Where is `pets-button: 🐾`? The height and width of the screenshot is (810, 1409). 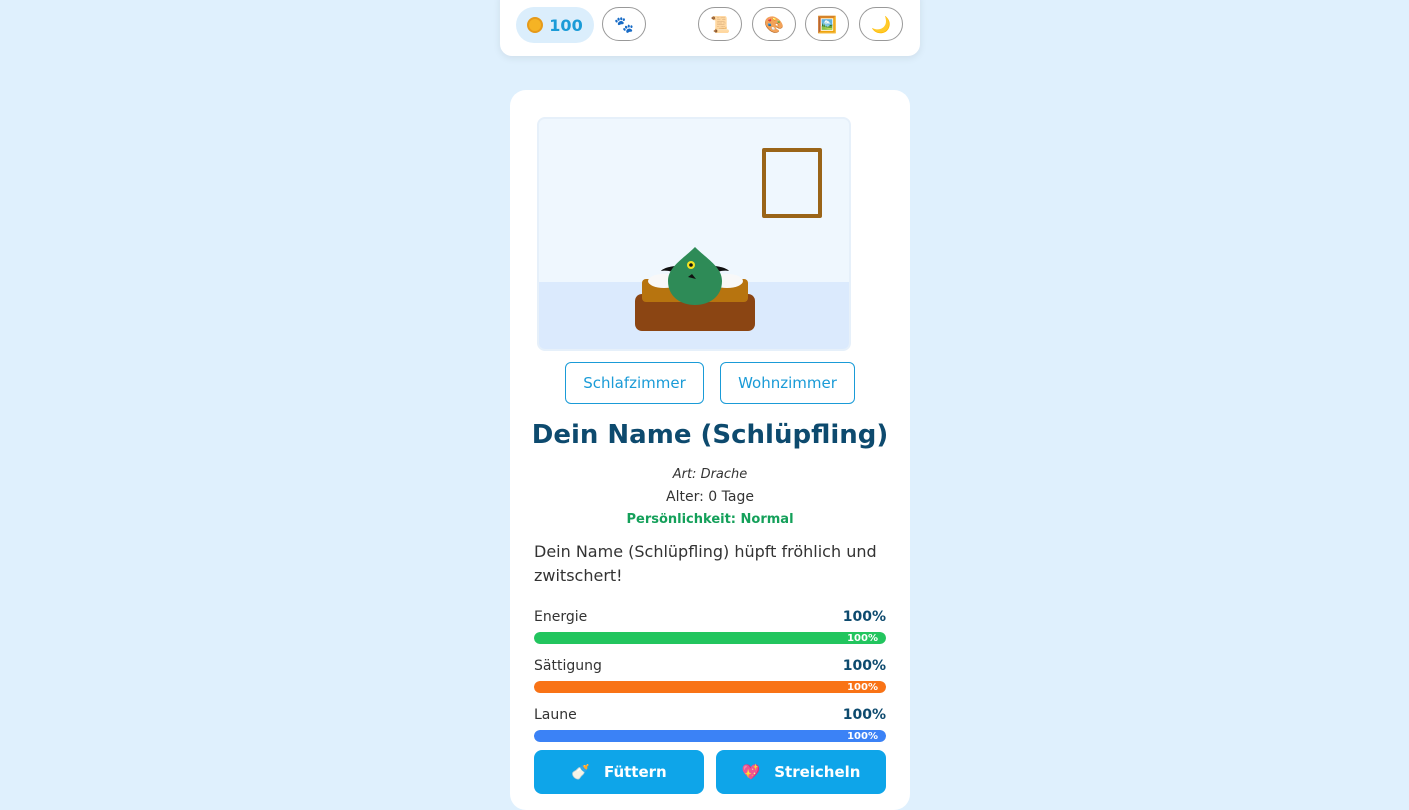
pets-button: 🐾 is located at coordinates (624, 24).